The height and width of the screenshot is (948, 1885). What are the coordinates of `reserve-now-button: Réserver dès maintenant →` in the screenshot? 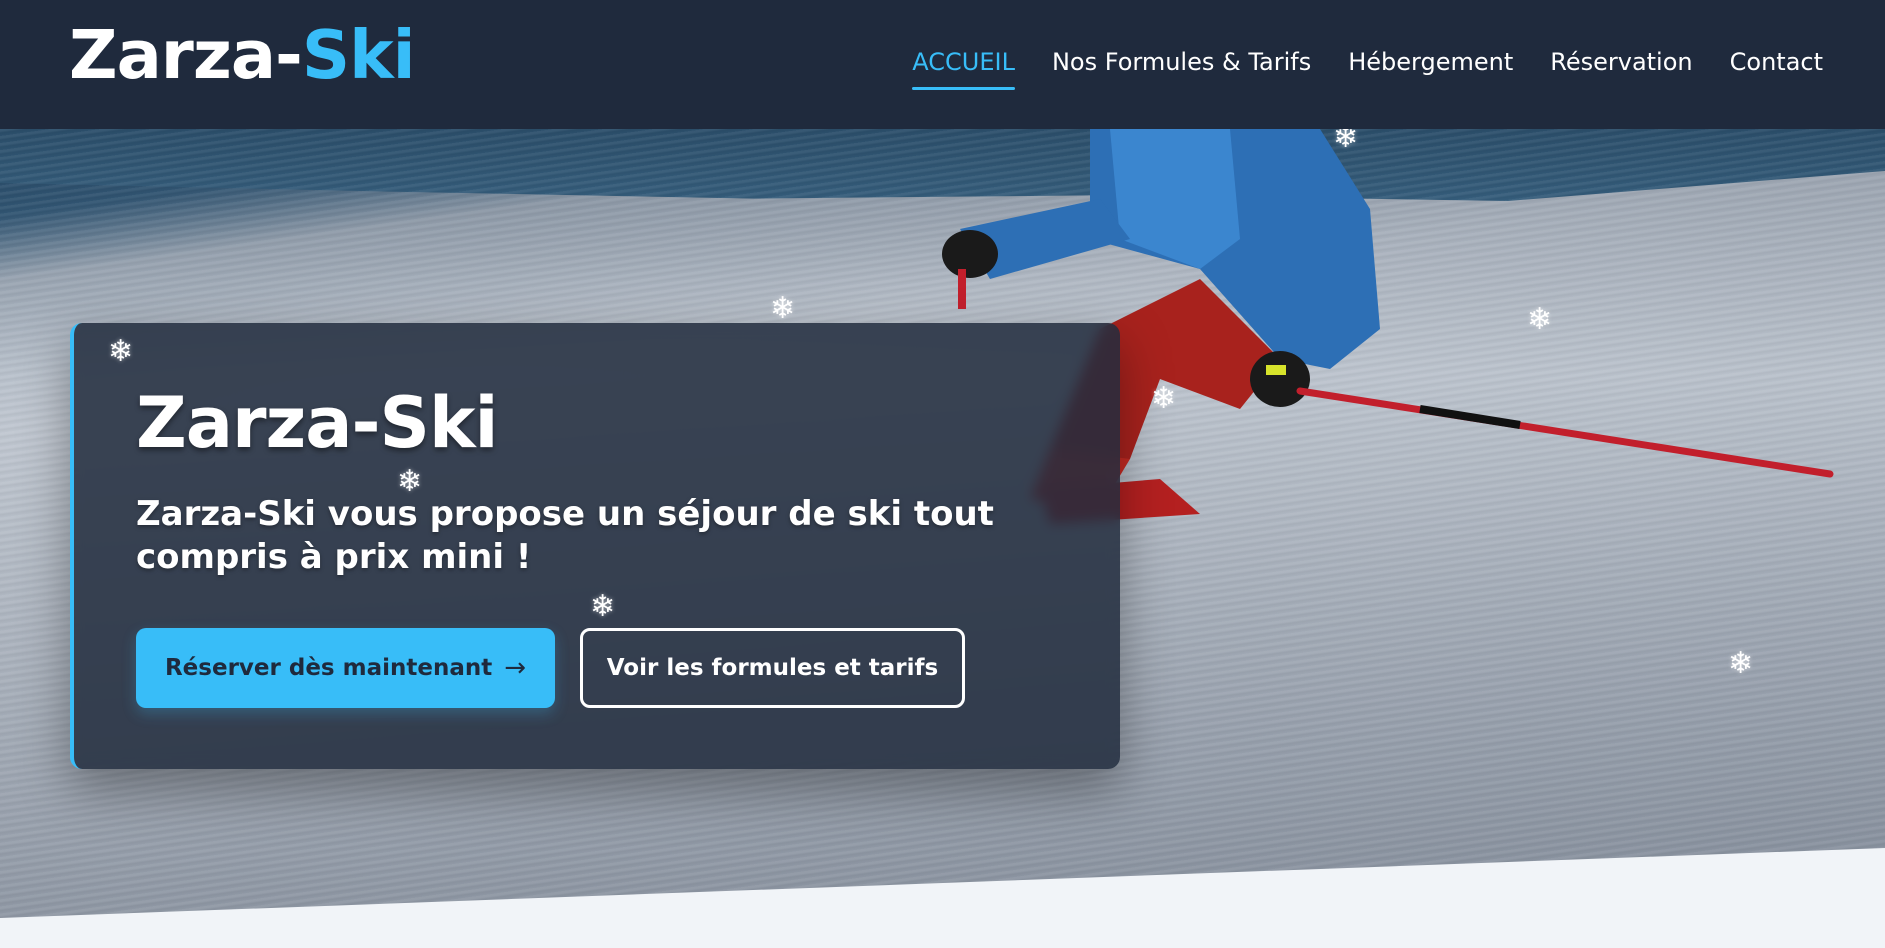 It's located at (345, 668).